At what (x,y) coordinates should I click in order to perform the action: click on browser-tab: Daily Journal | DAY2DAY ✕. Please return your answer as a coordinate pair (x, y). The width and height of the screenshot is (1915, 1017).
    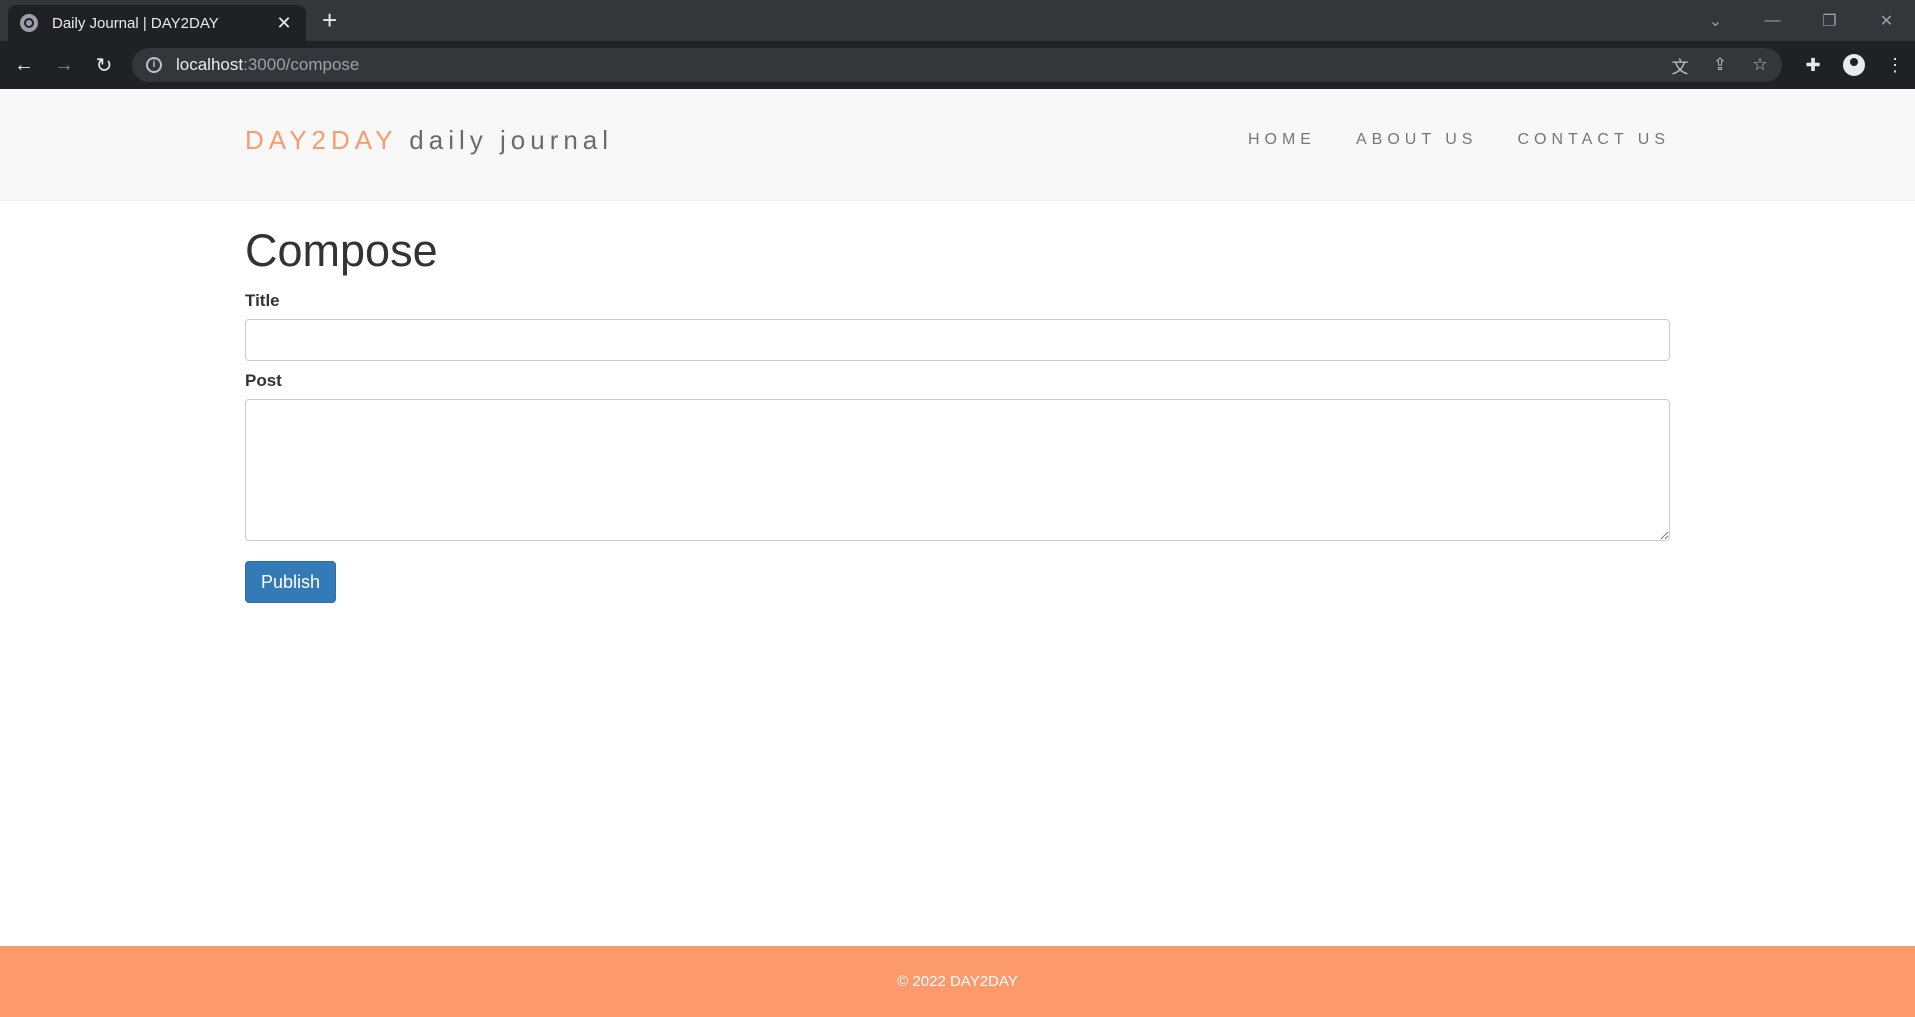
    Looking at the image, I should click on (157, 23).